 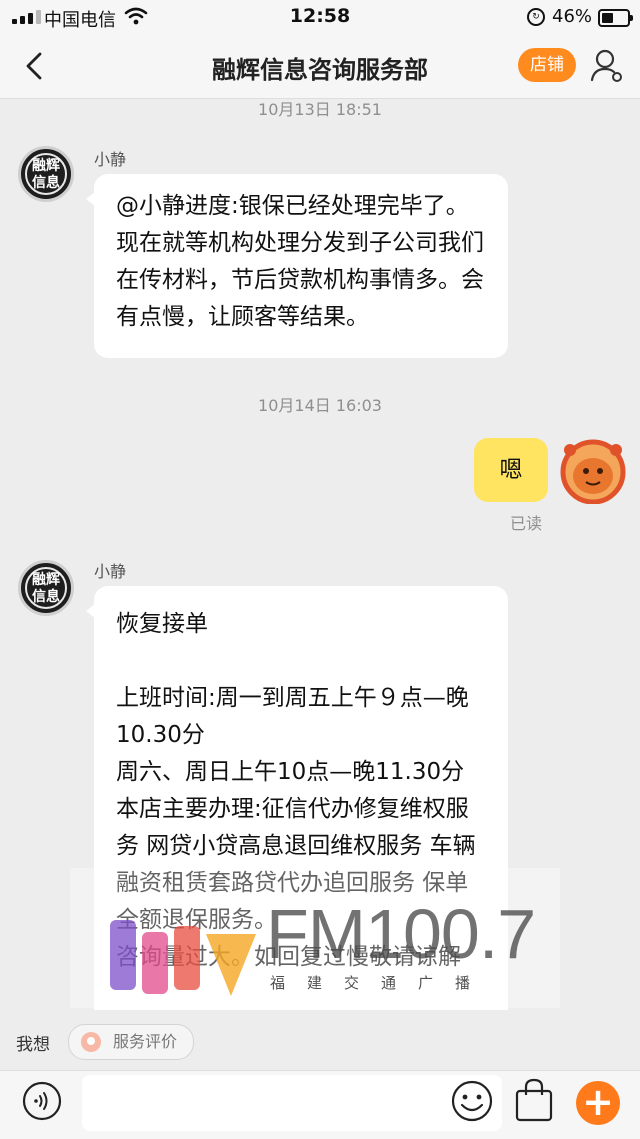 I want to click on shop-button: 店铺, so click(x=547, y=65).